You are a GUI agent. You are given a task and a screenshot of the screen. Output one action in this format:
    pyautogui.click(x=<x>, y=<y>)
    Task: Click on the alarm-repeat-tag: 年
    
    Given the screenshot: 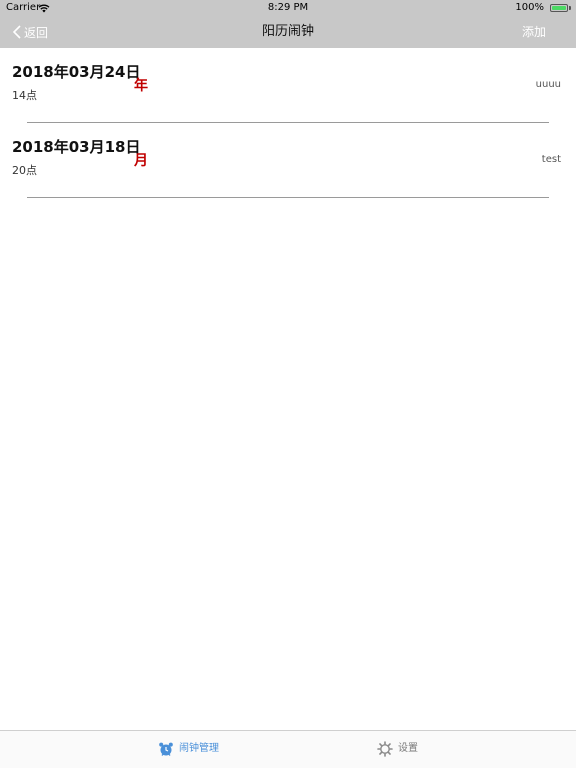 What is the action you would take?
    pyautogui.click(x=141, y=86)
    